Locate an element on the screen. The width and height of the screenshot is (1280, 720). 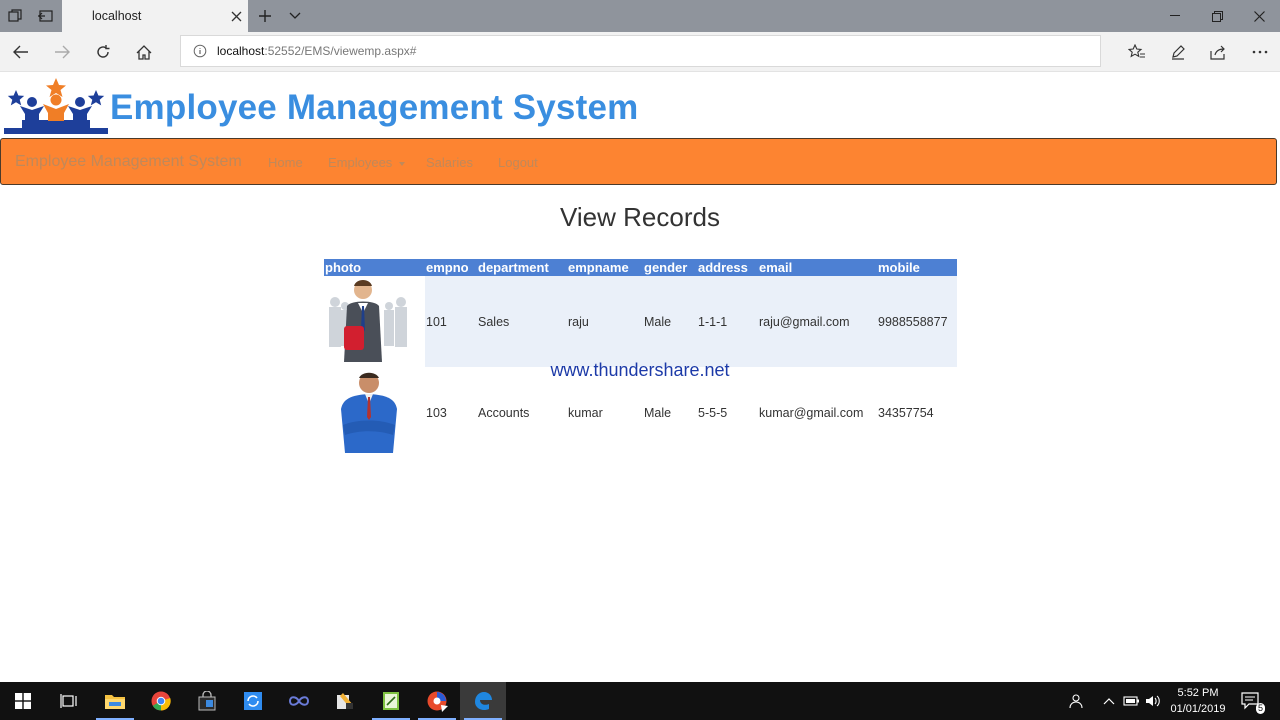
cell-mobile: 9988558877 is located at coordinates (917, 321).